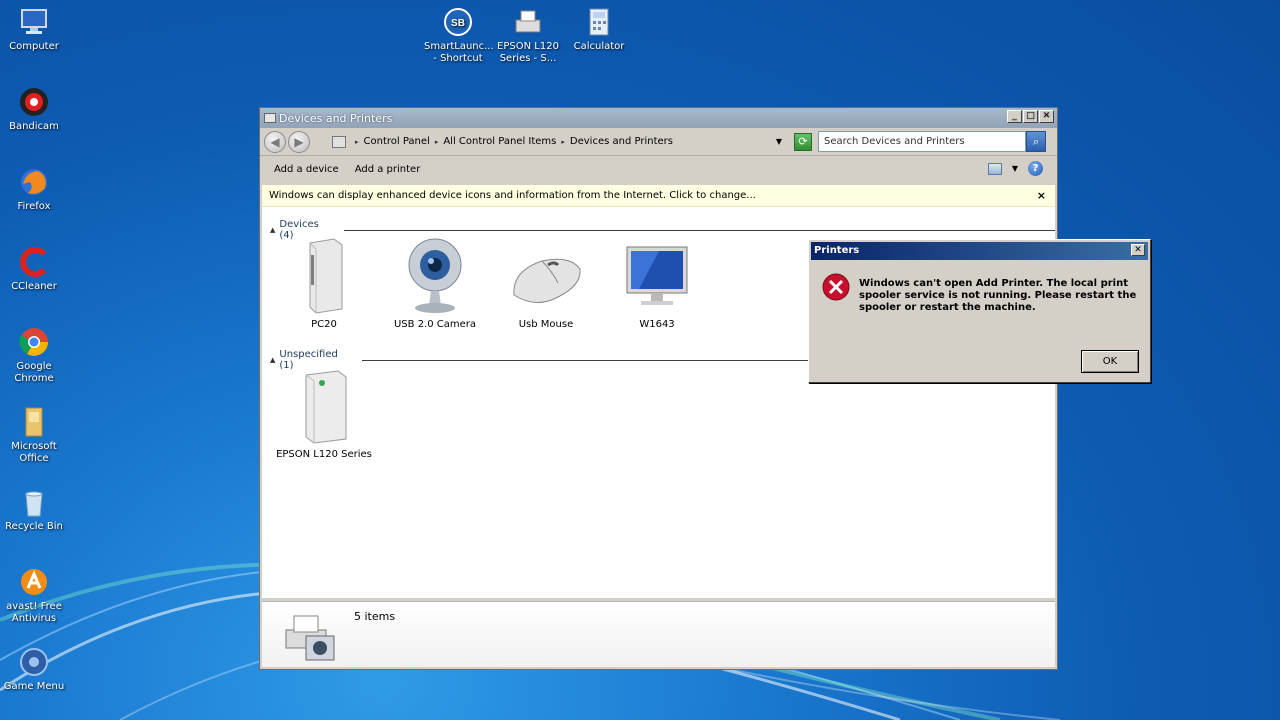  I want to click on add-printer-button: Add a printer, so click(388, 169).